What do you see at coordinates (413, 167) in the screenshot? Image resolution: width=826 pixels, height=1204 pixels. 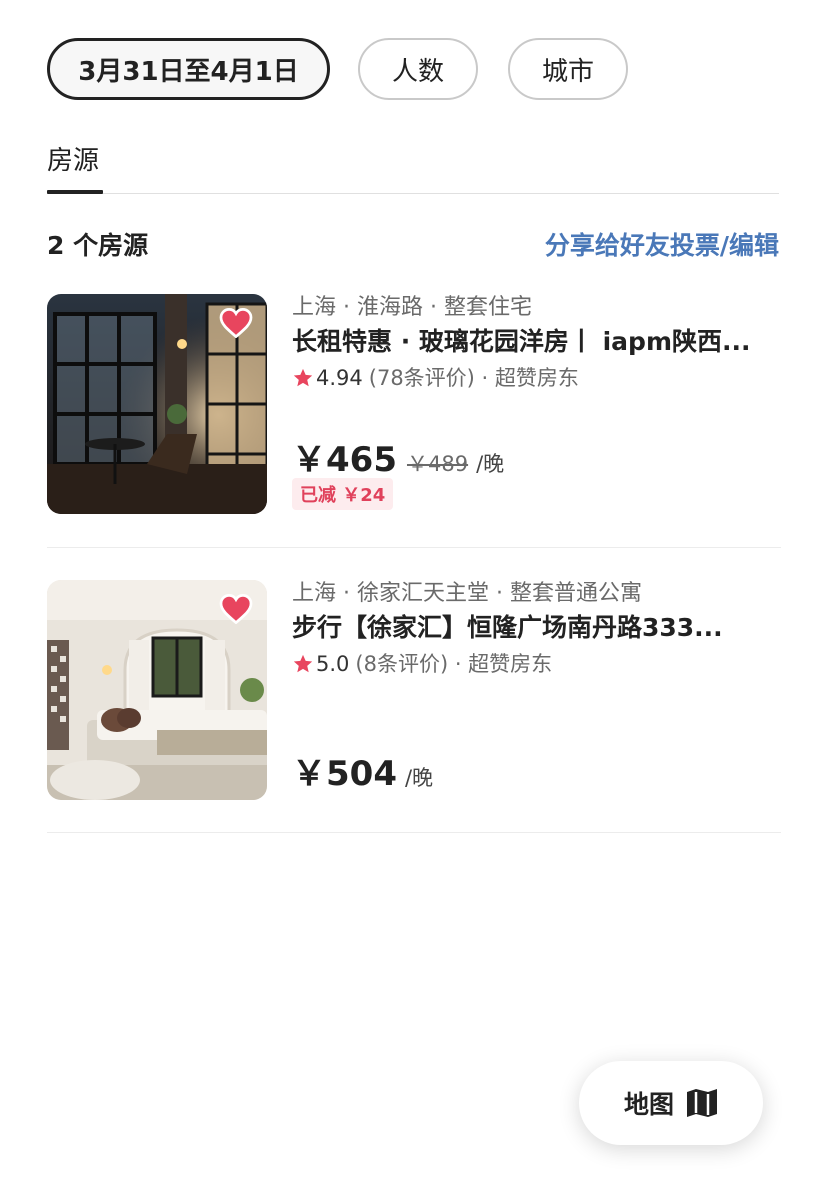 I see `tab-bar: 房源` at bounding box center [413, 167].